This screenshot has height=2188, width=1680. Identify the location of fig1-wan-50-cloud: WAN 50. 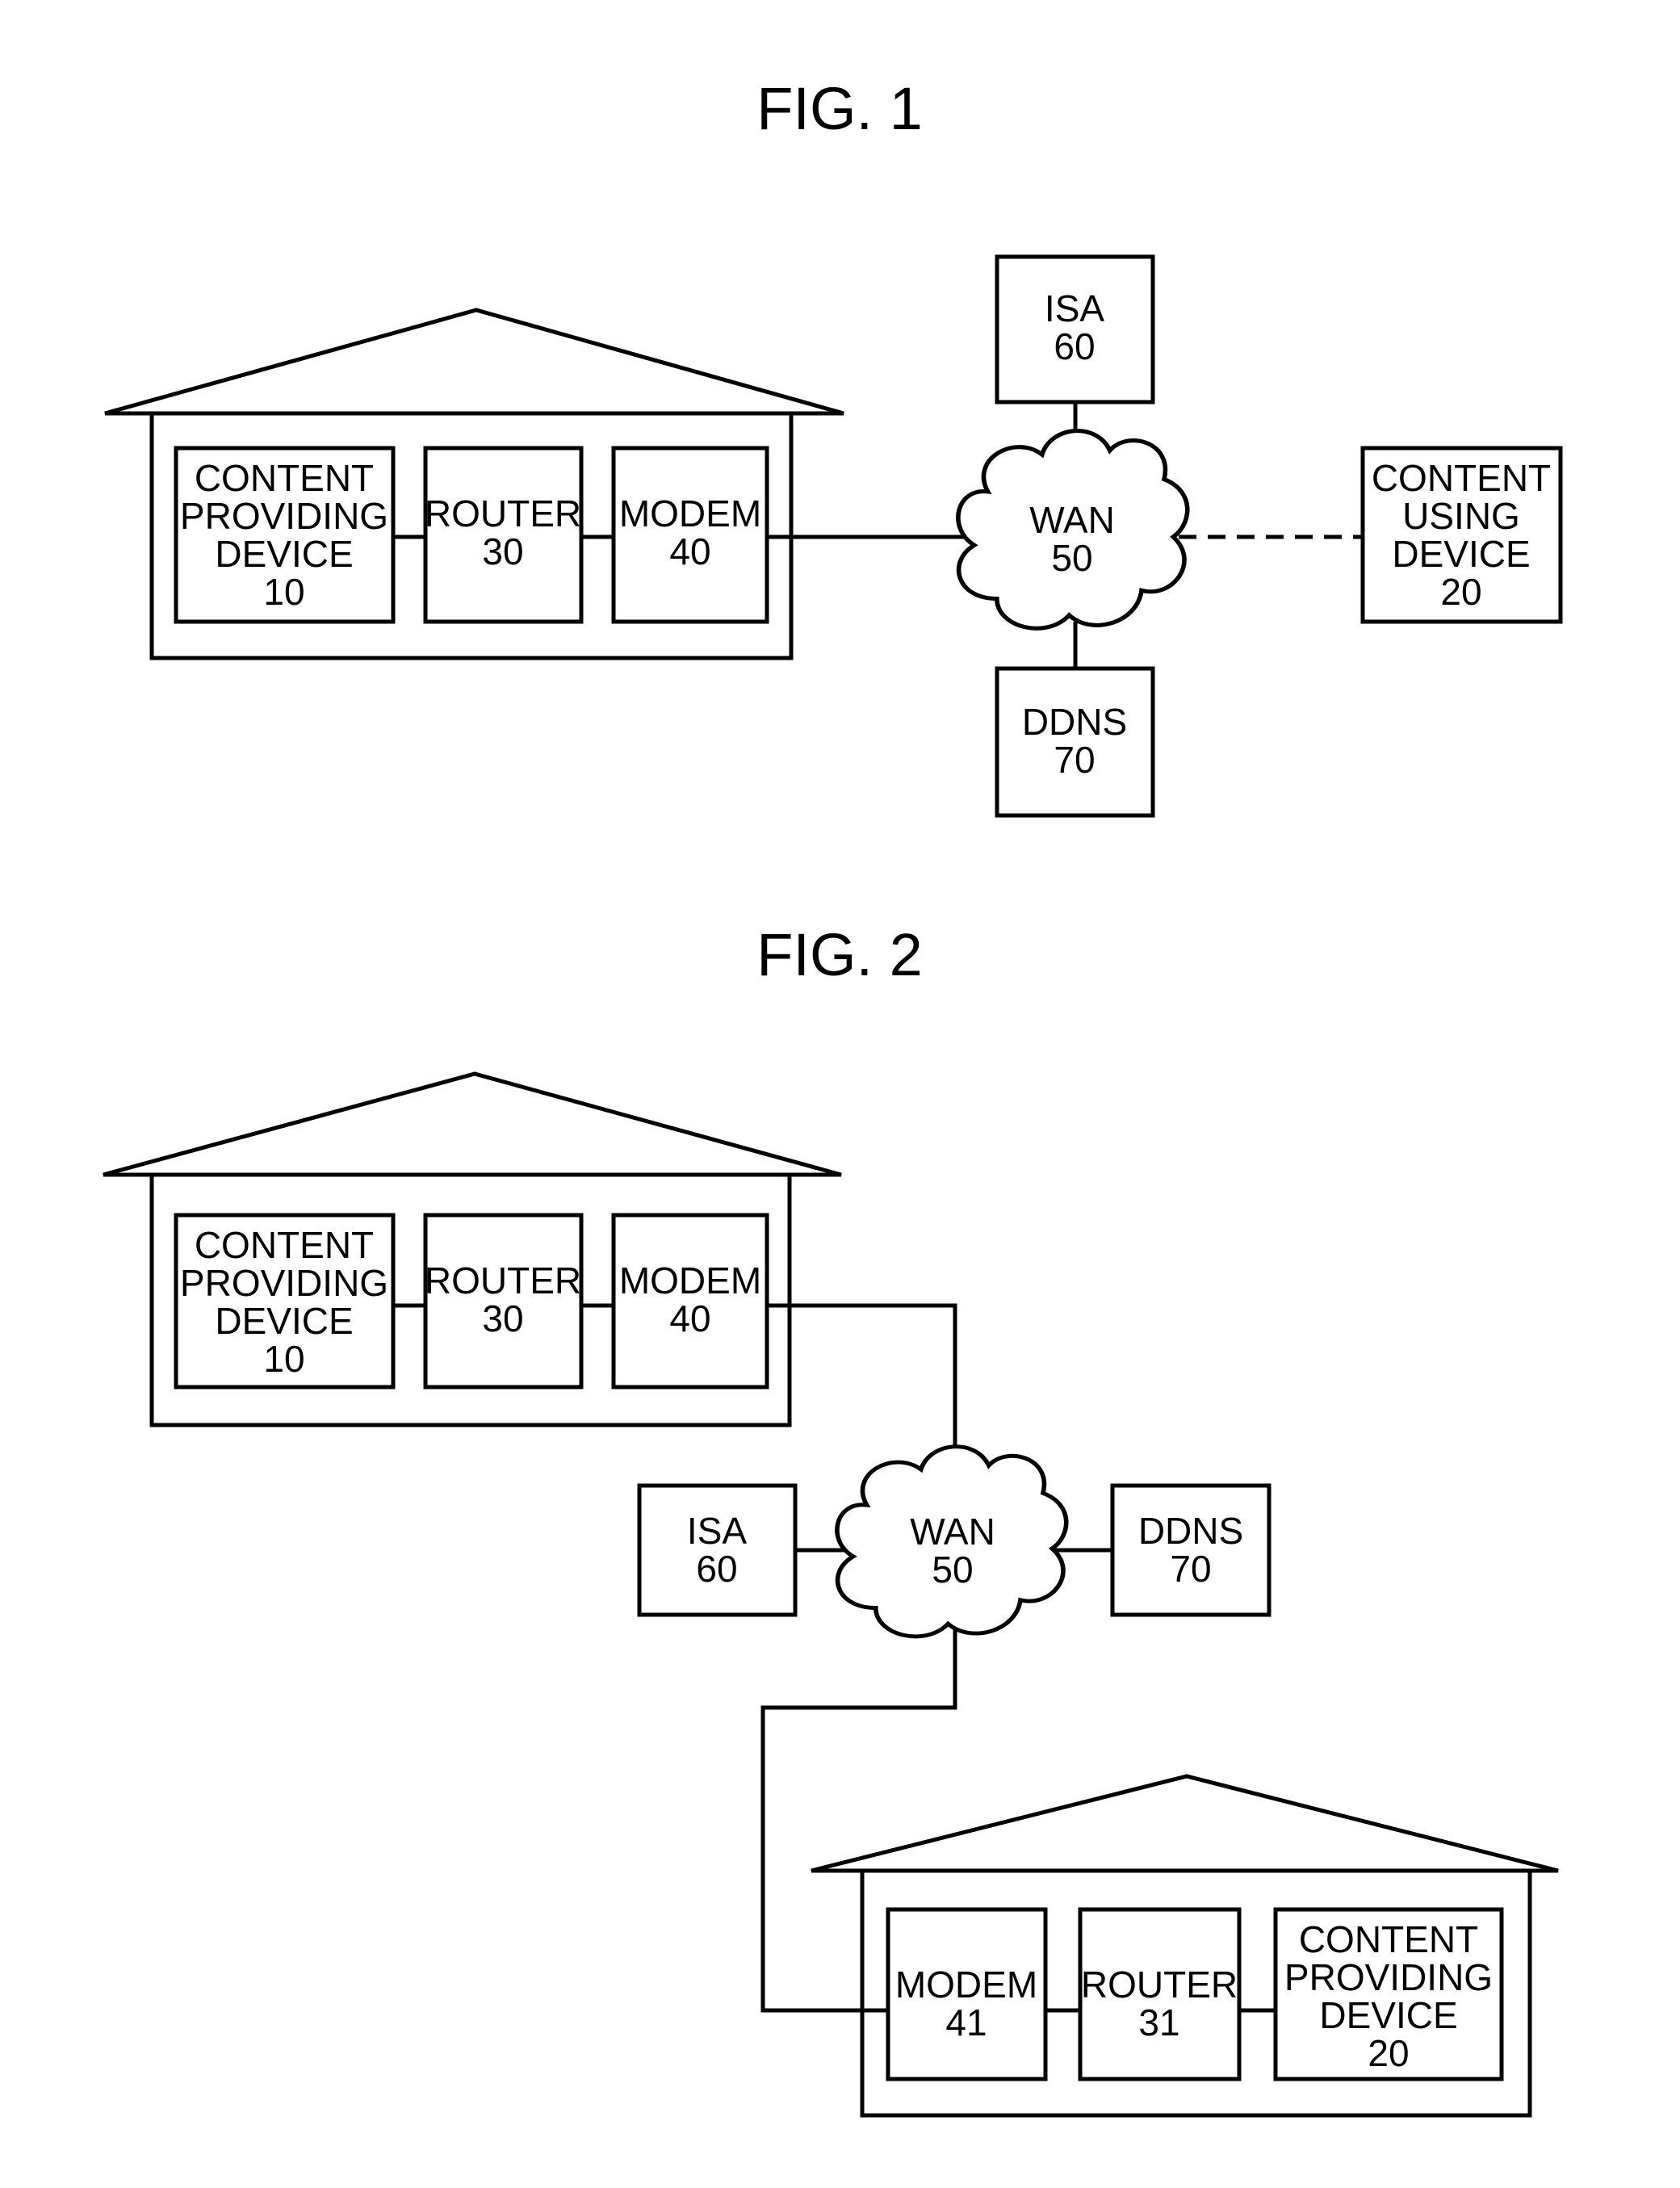
(1073, 530).